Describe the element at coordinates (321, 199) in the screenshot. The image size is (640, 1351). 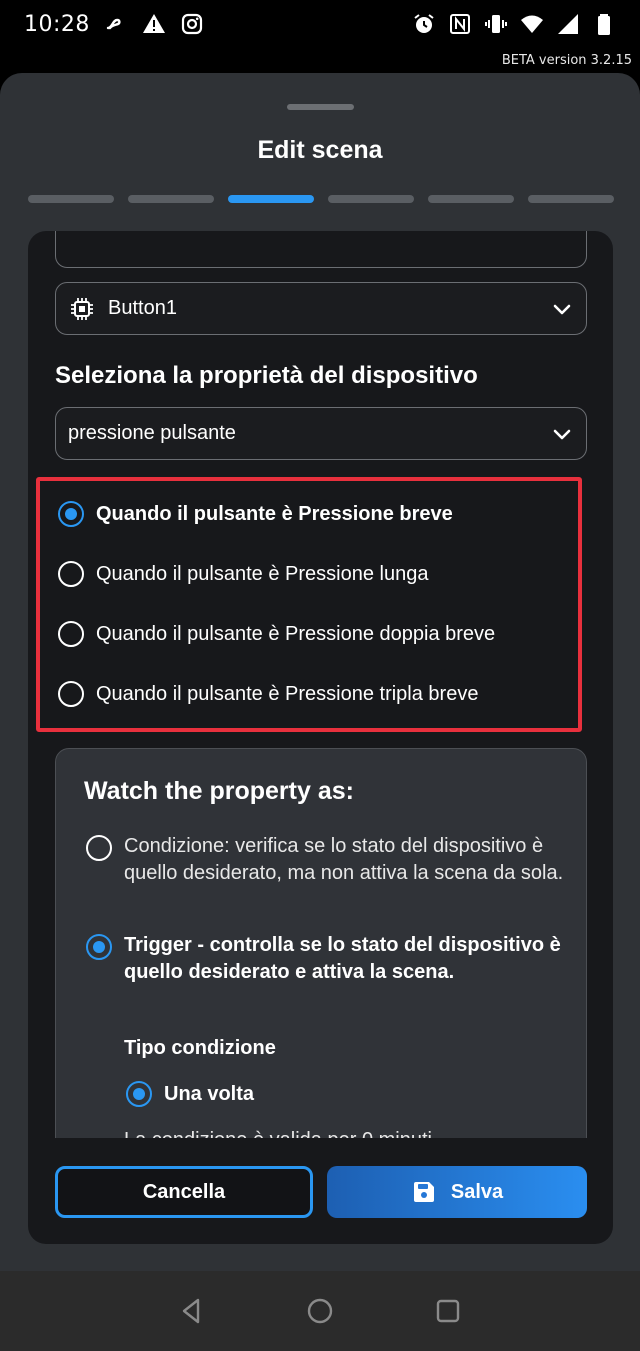
I see `step-progress` at that location.